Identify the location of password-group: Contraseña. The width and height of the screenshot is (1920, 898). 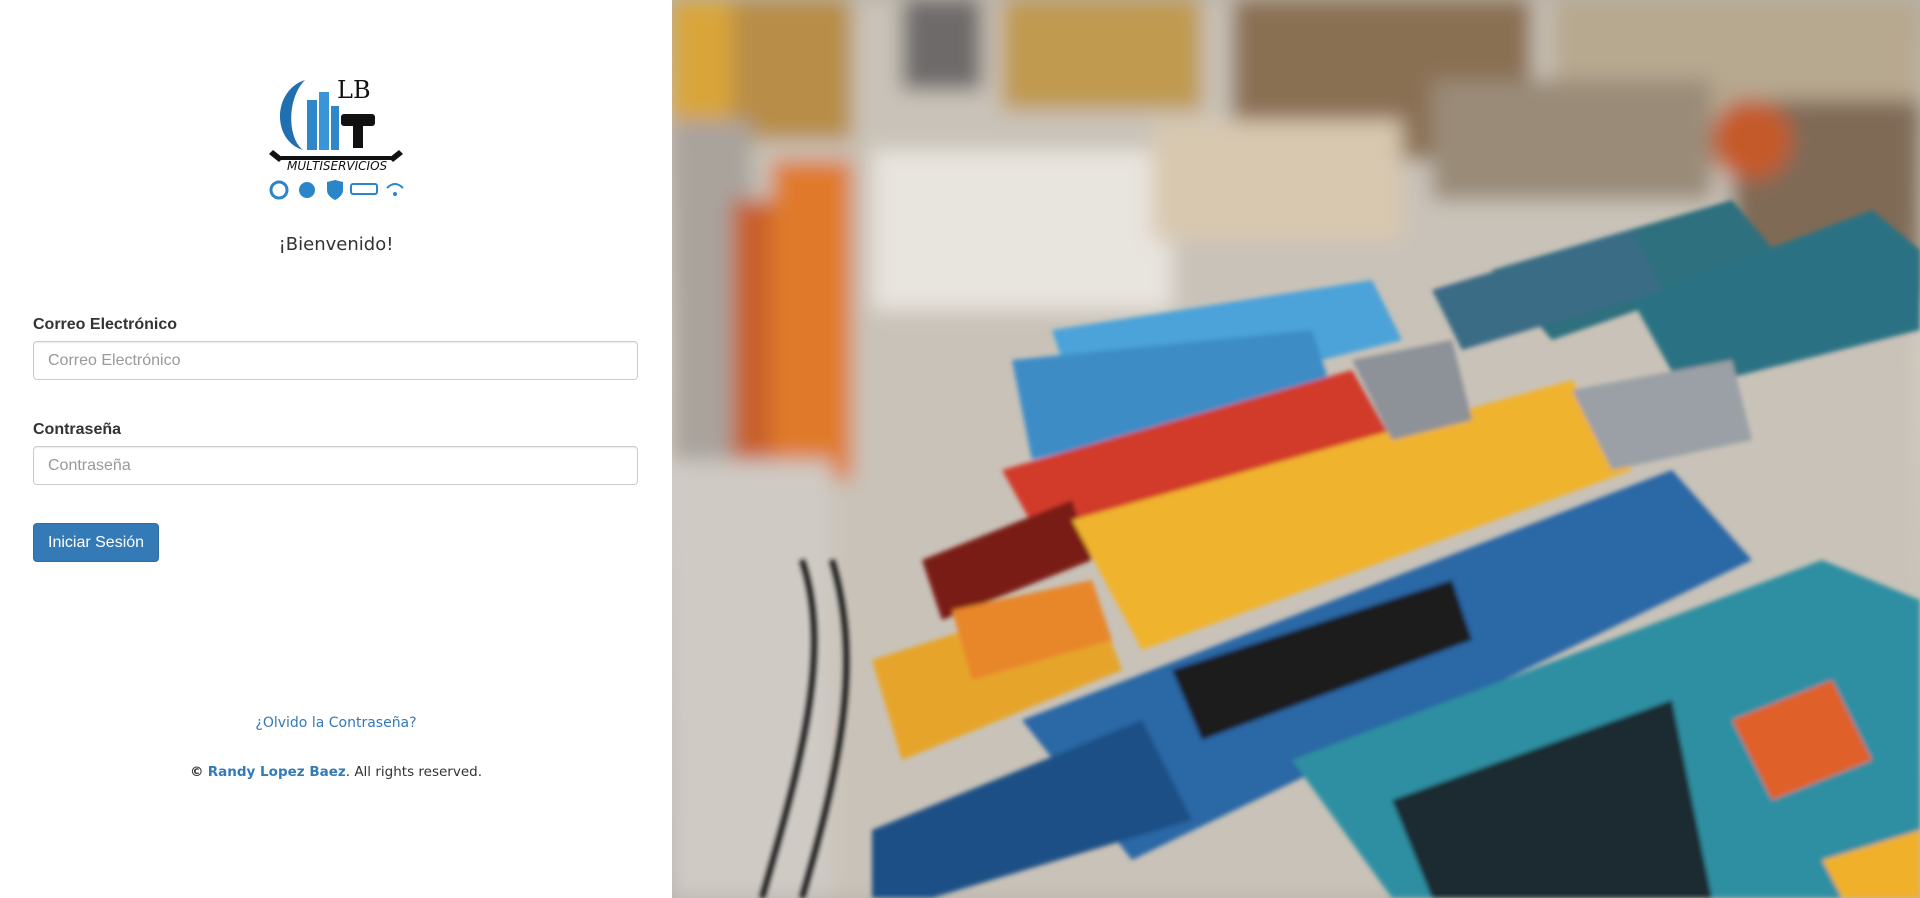
(335, 452).